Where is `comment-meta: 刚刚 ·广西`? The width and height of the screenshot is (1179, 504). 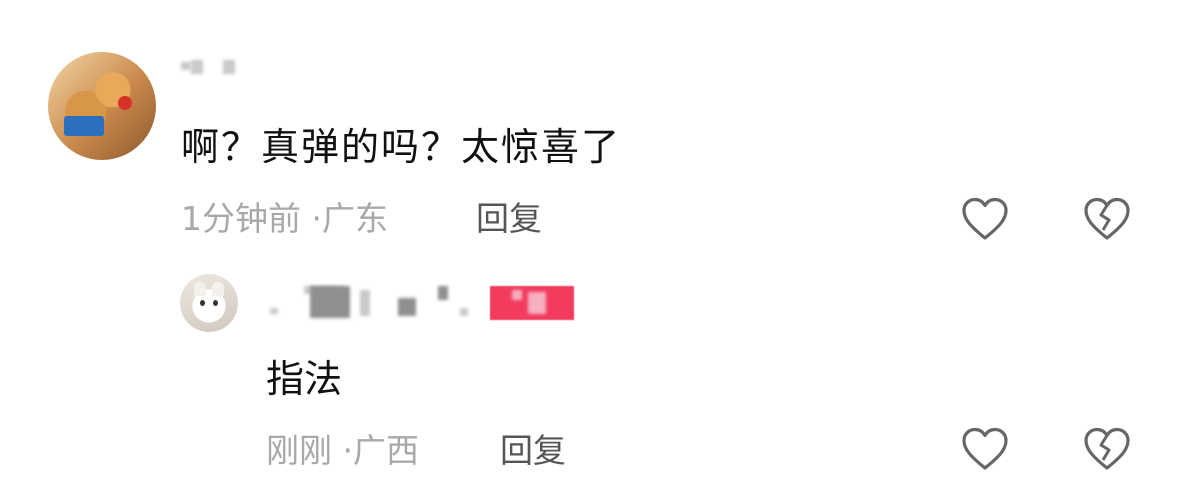 comment-meta: 刚刚 ·广西 is located at coordinates (342, 450).